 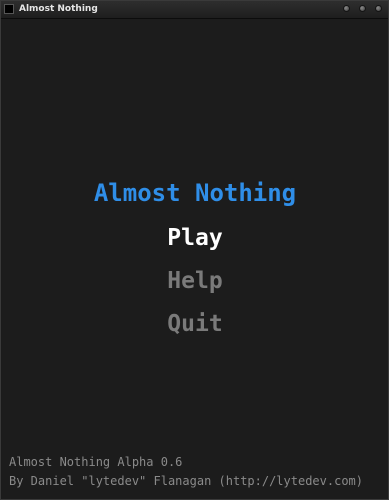 What do you see at coordinates (378, 8) in the screenshot?
I see `close-icon` at bounding box center [378, 8].